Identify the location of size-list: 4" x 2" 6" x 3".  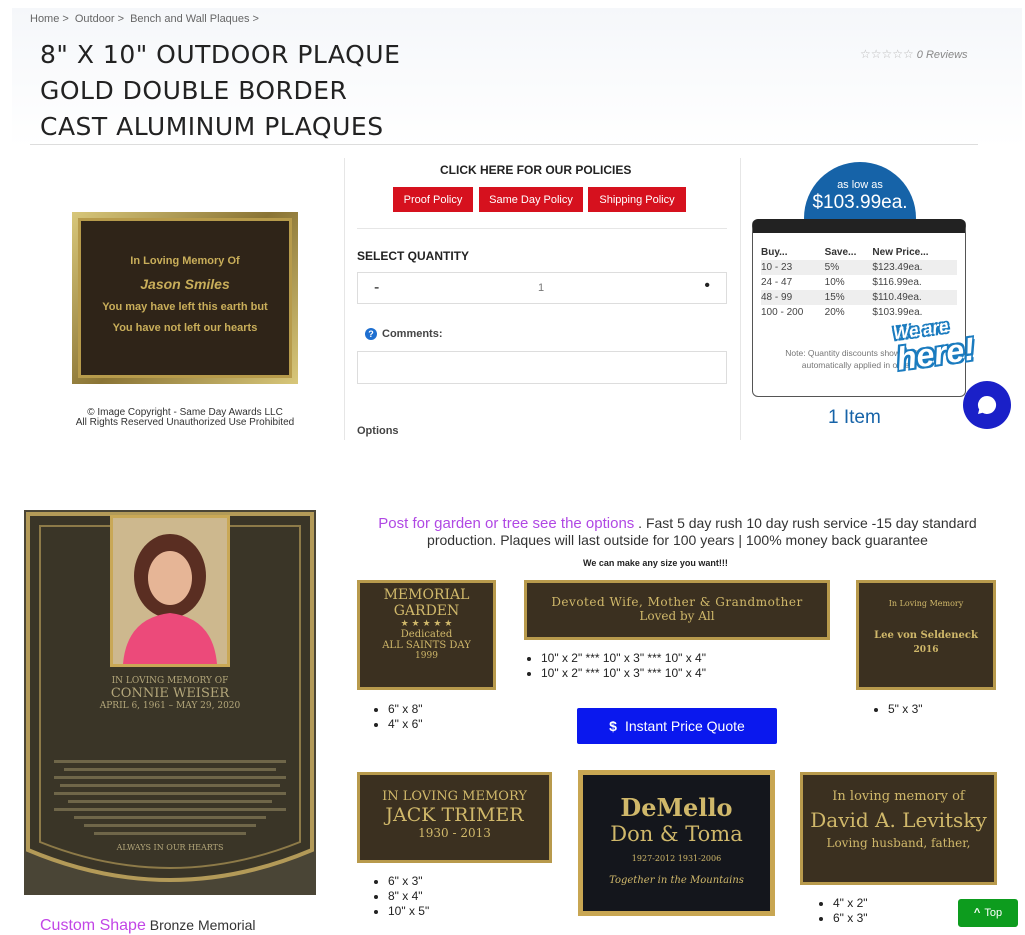
(841, 911).